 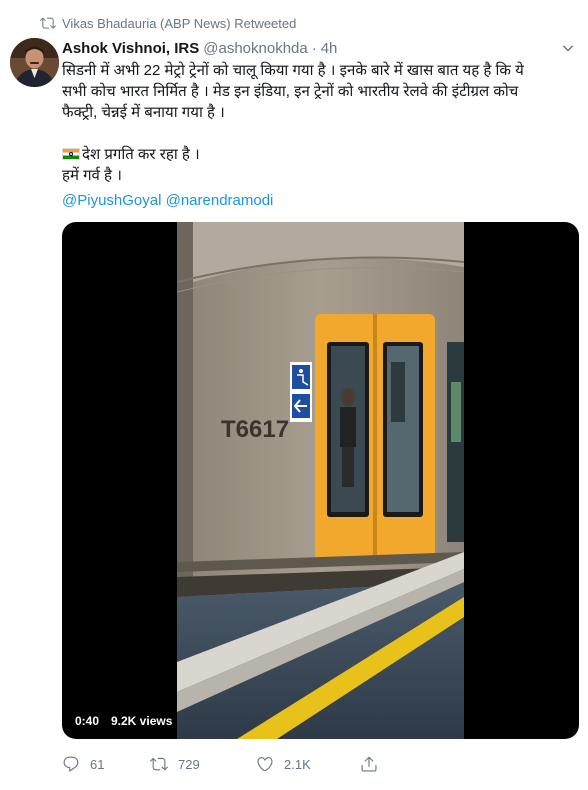 I want to click on share-button, so click(x=374, y=764).